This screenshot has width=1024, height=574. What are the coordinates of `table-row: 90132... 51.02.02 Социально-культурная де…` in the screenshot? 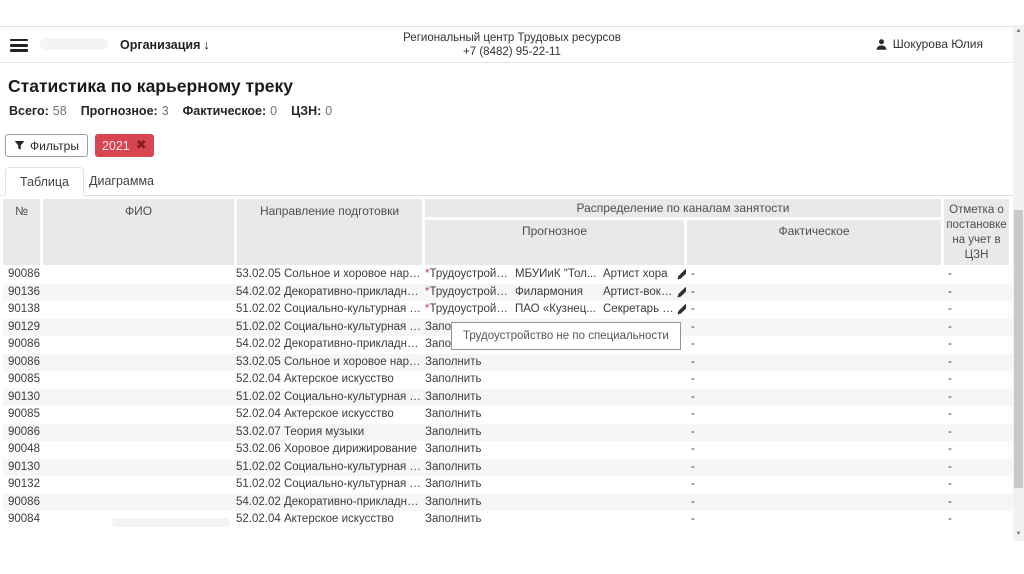 It's located at (508, 485).